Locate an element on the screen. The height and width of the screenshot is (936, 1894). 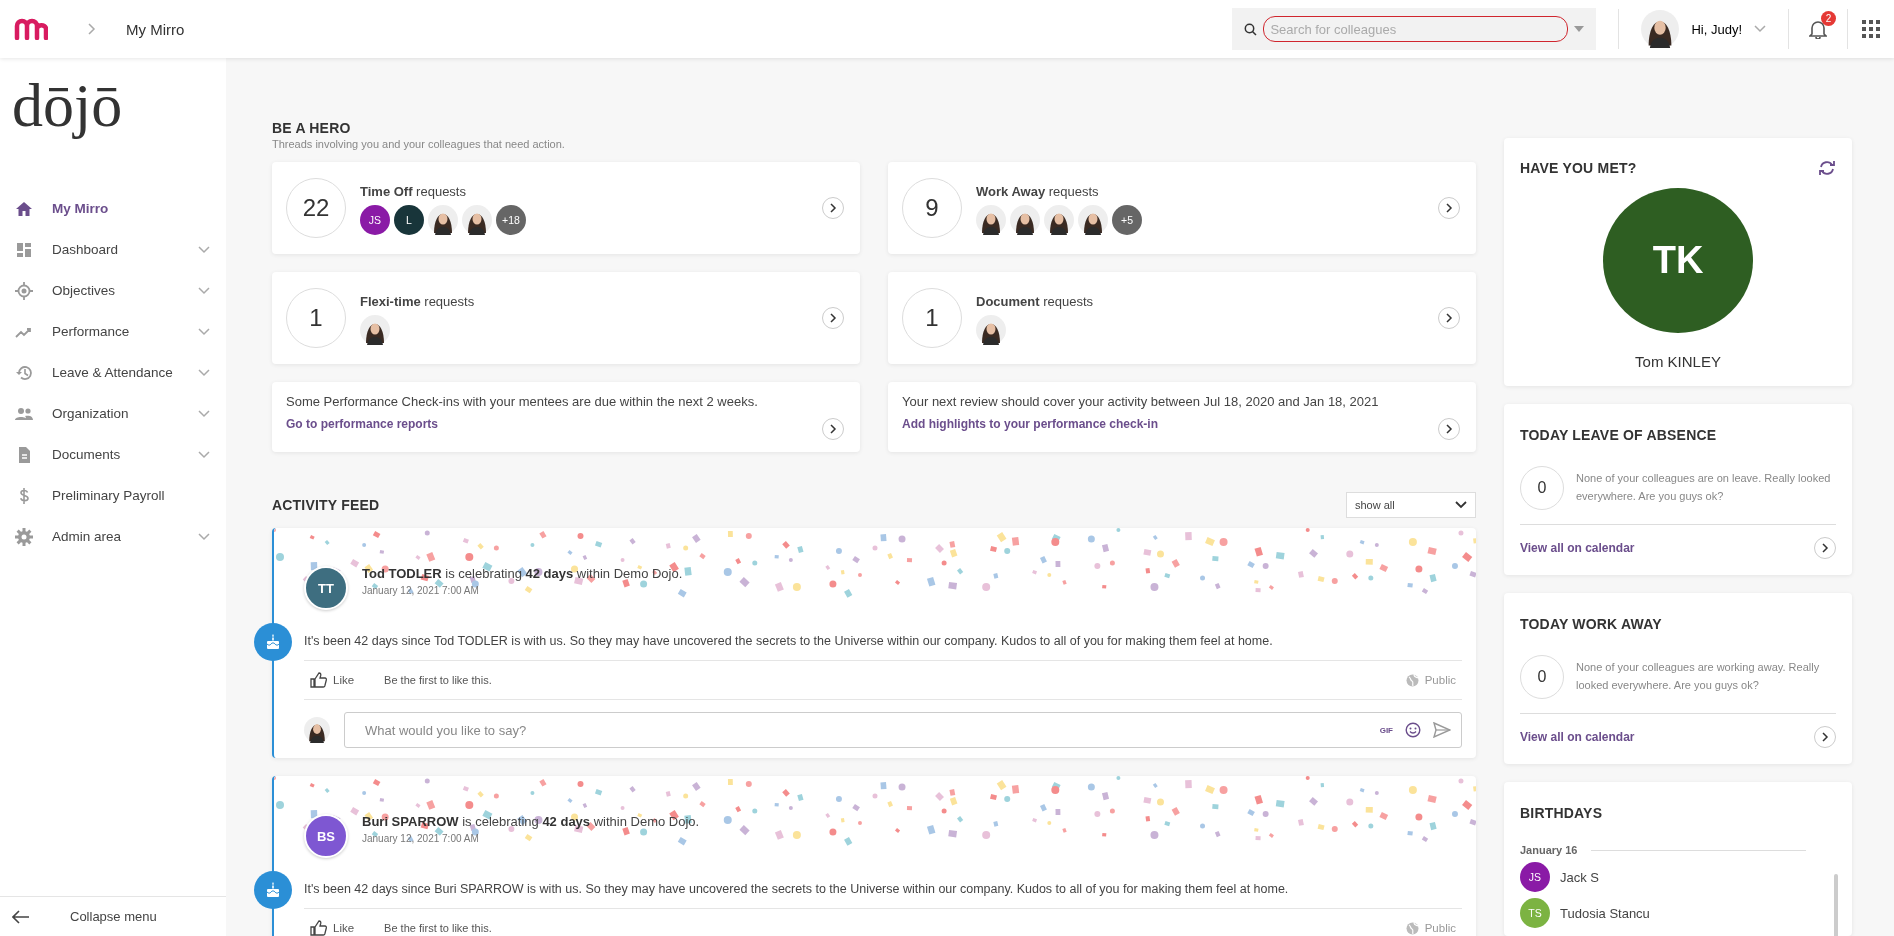
colleague-name: Tom KINLEY is located at coordinates (1678, 361).